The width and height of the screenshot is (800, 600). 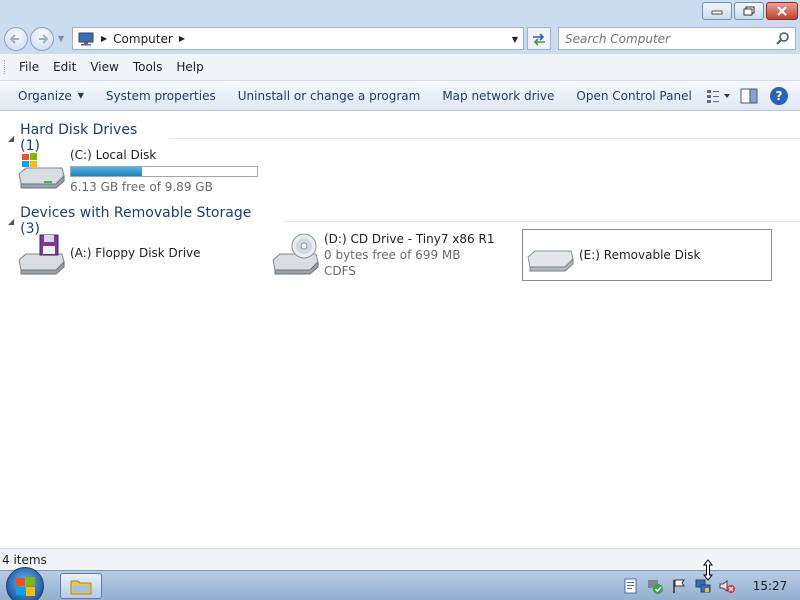 I want to click on view-controls: ?, so click(x=747, y=96).